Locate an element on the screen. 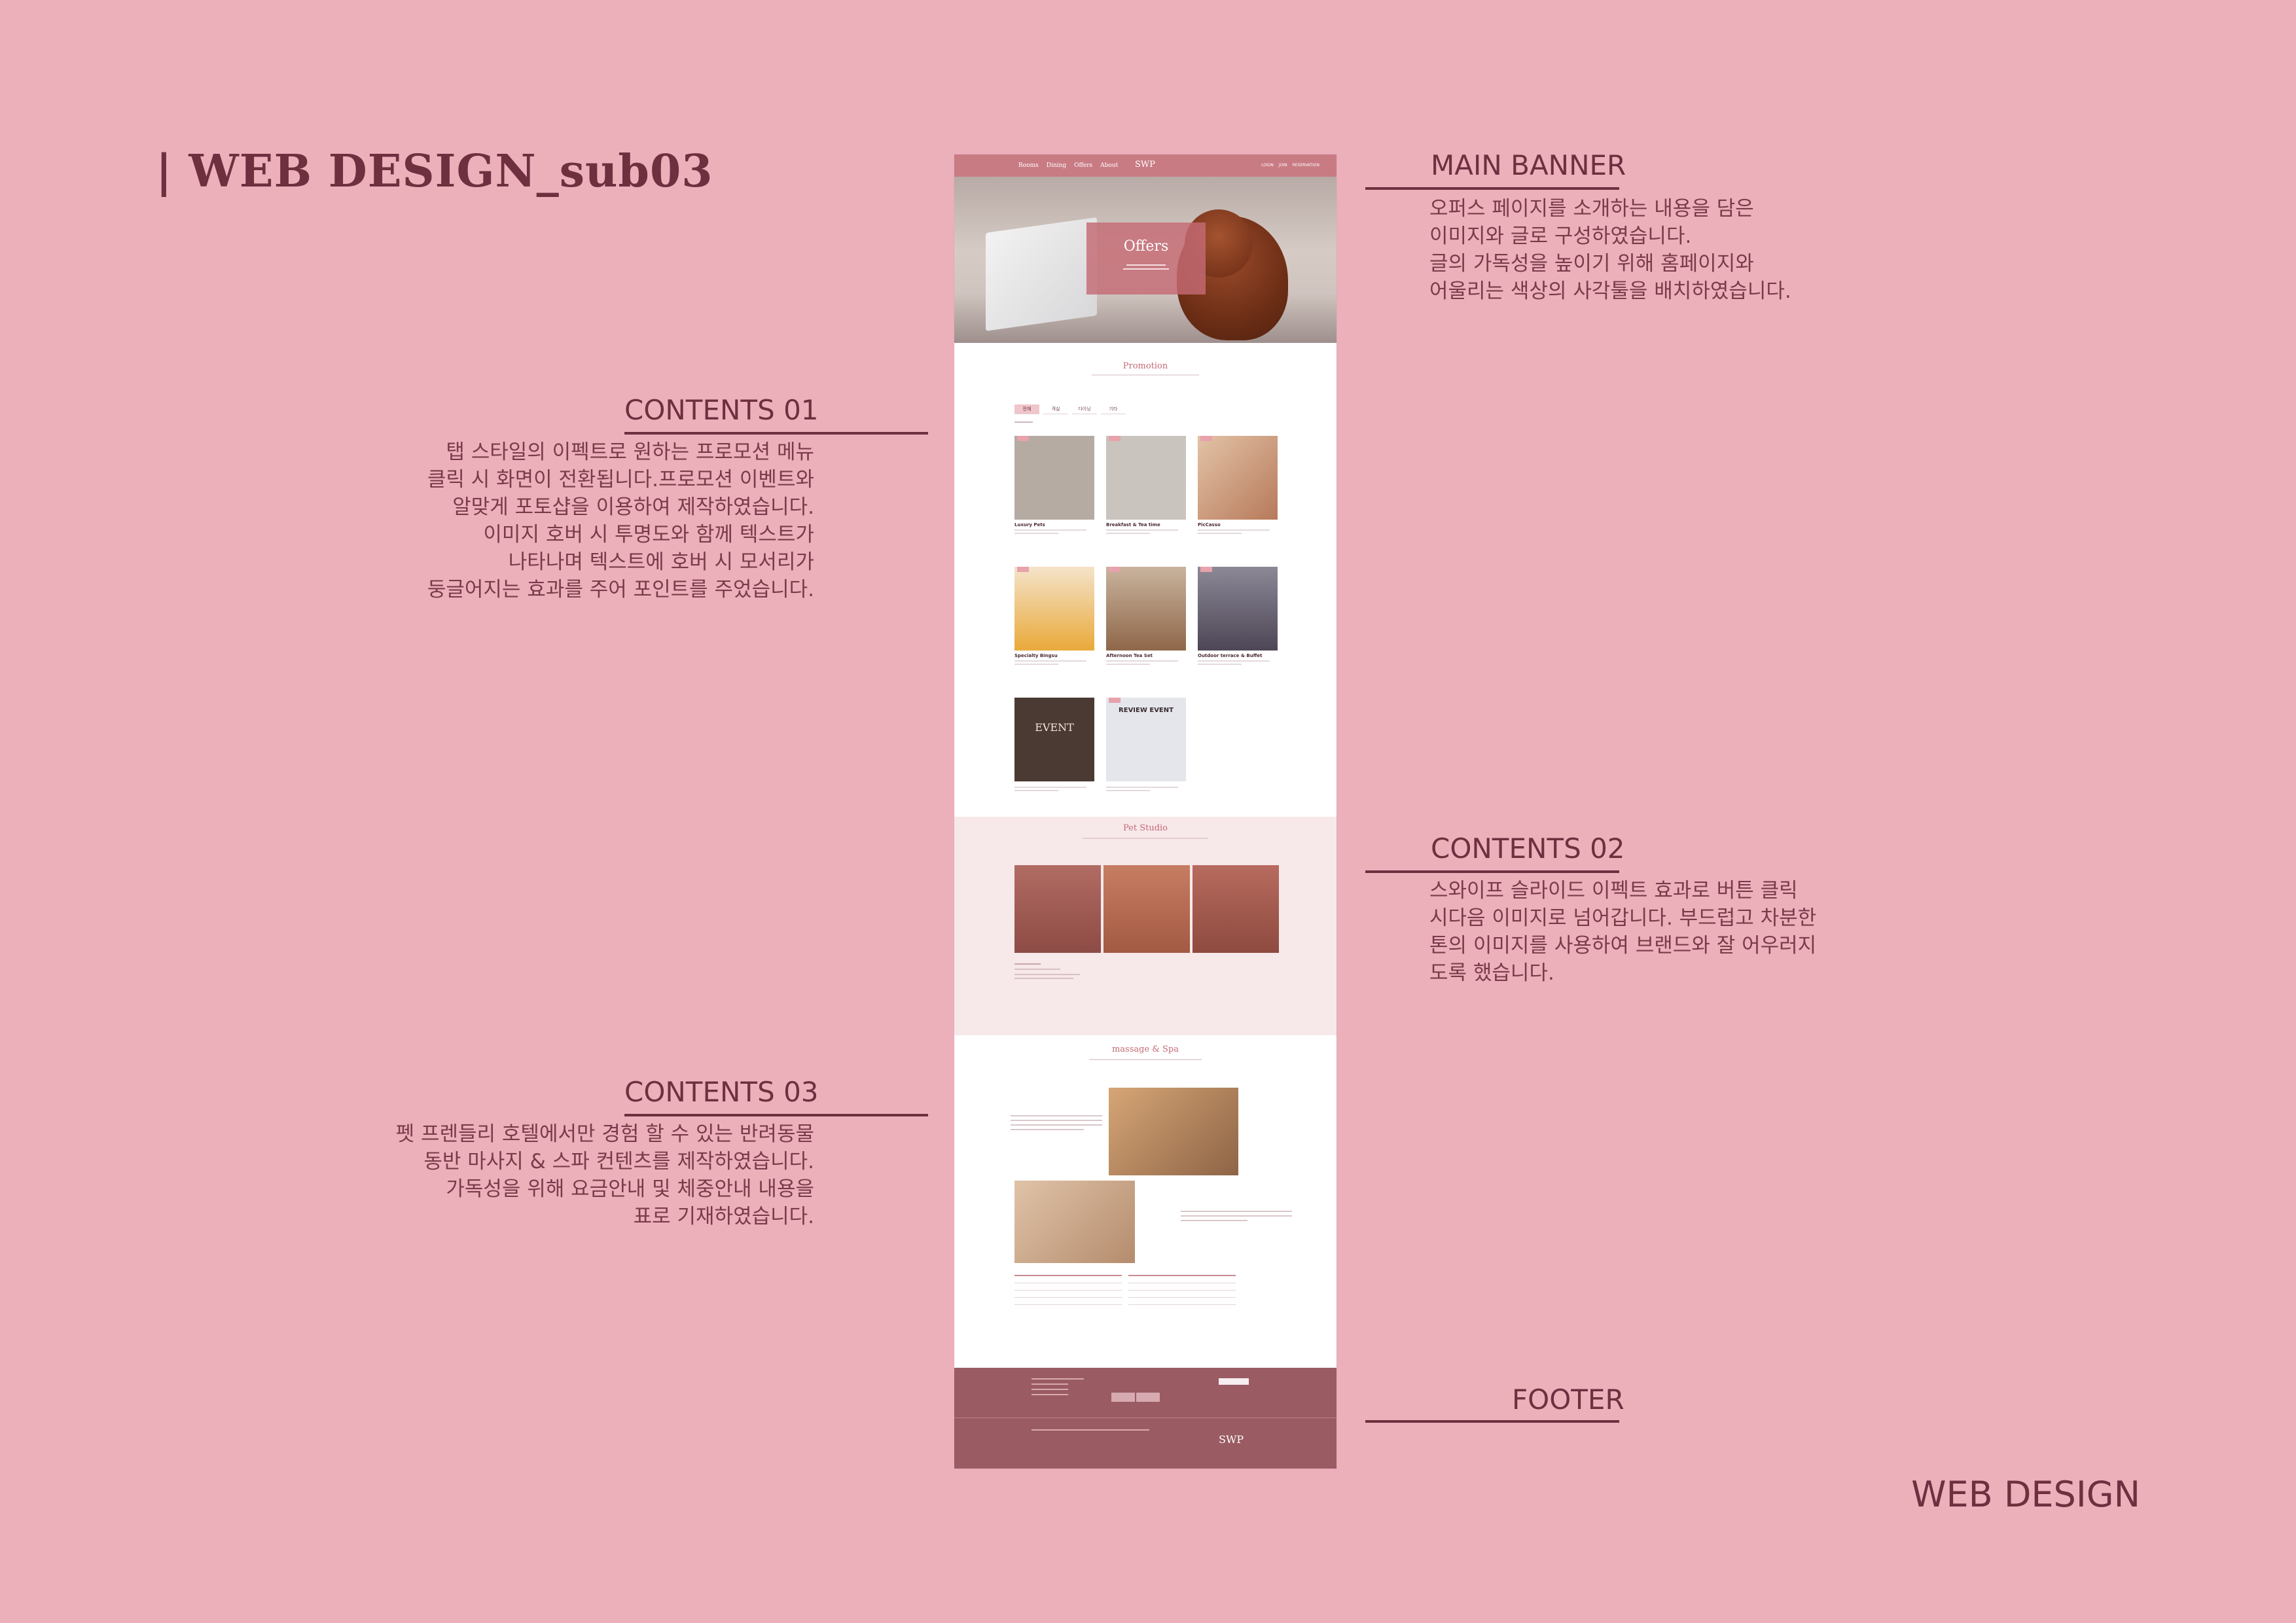 This screenshot has width=2296, height=1623. note-line: 오퍼스 페이지를 소개하는 내용을 담은 is located at coordinates (1591, 209).